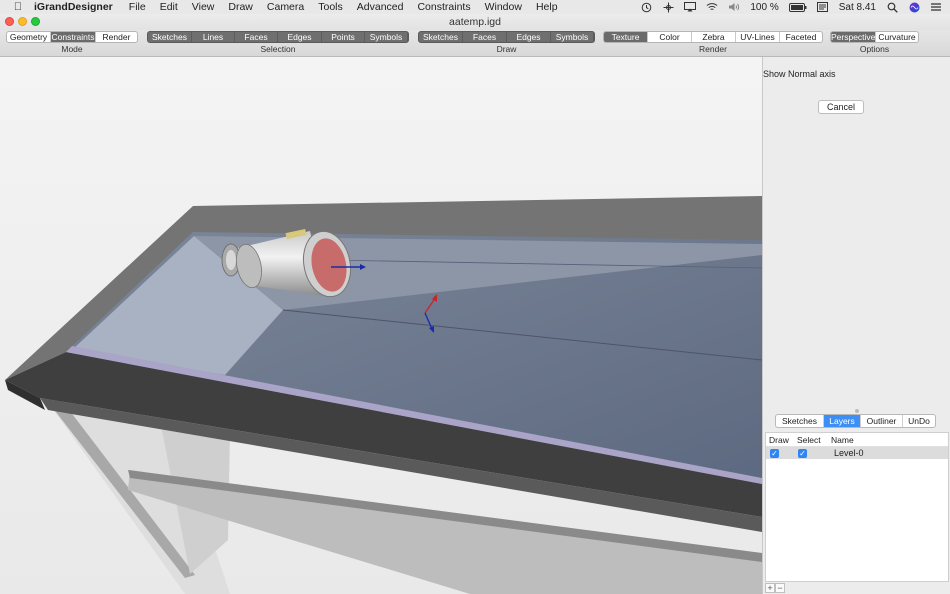 The width and height of the screenshot is (950, 594). Describe the element at coordinates (802, 453) in the screenshot. I see `layer-select-checkbox: ✓` at that location.